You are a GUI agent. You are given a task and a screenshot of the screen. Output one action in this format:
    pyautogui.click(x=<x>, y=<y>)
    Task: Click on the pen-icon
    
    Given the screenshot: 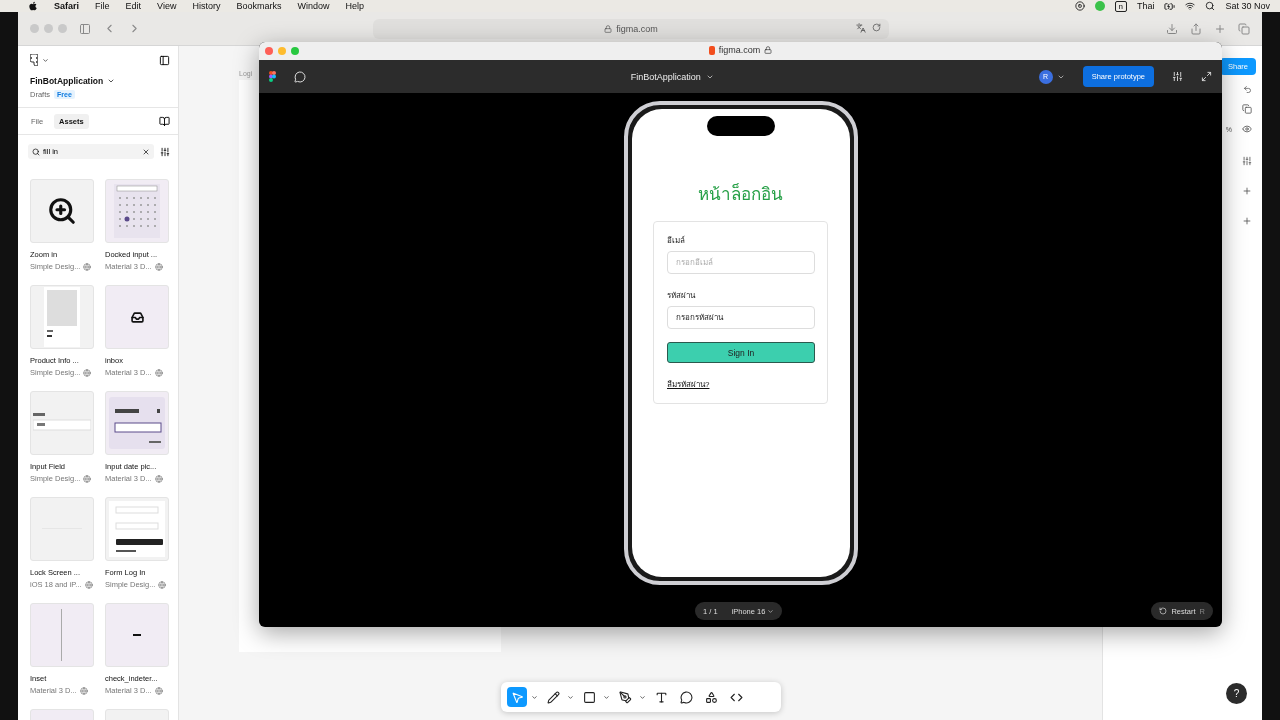 What is the action you would take?
    pyautogui.click(x=625, y=697)
    